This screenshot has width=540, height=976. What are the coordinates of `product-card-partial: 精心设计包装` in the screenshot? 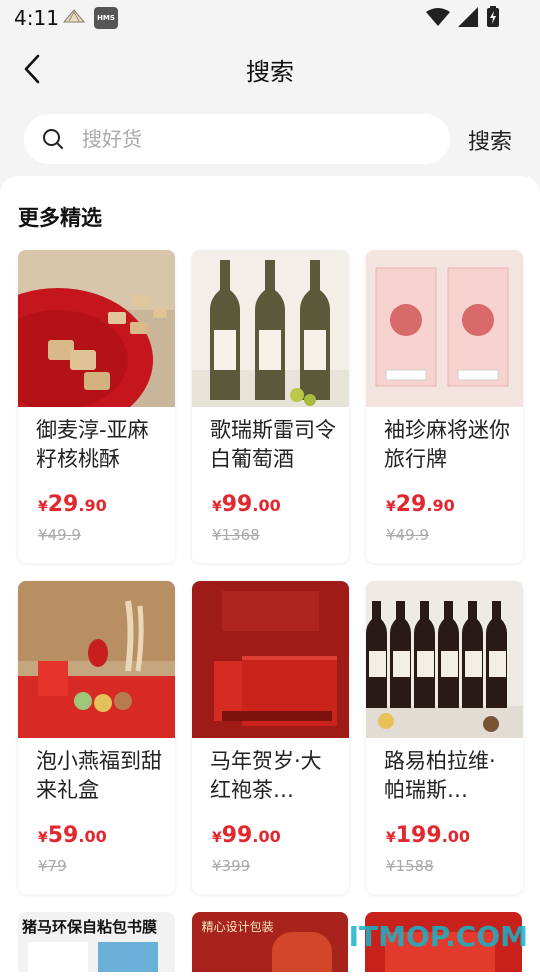 It's located at (270, 942).